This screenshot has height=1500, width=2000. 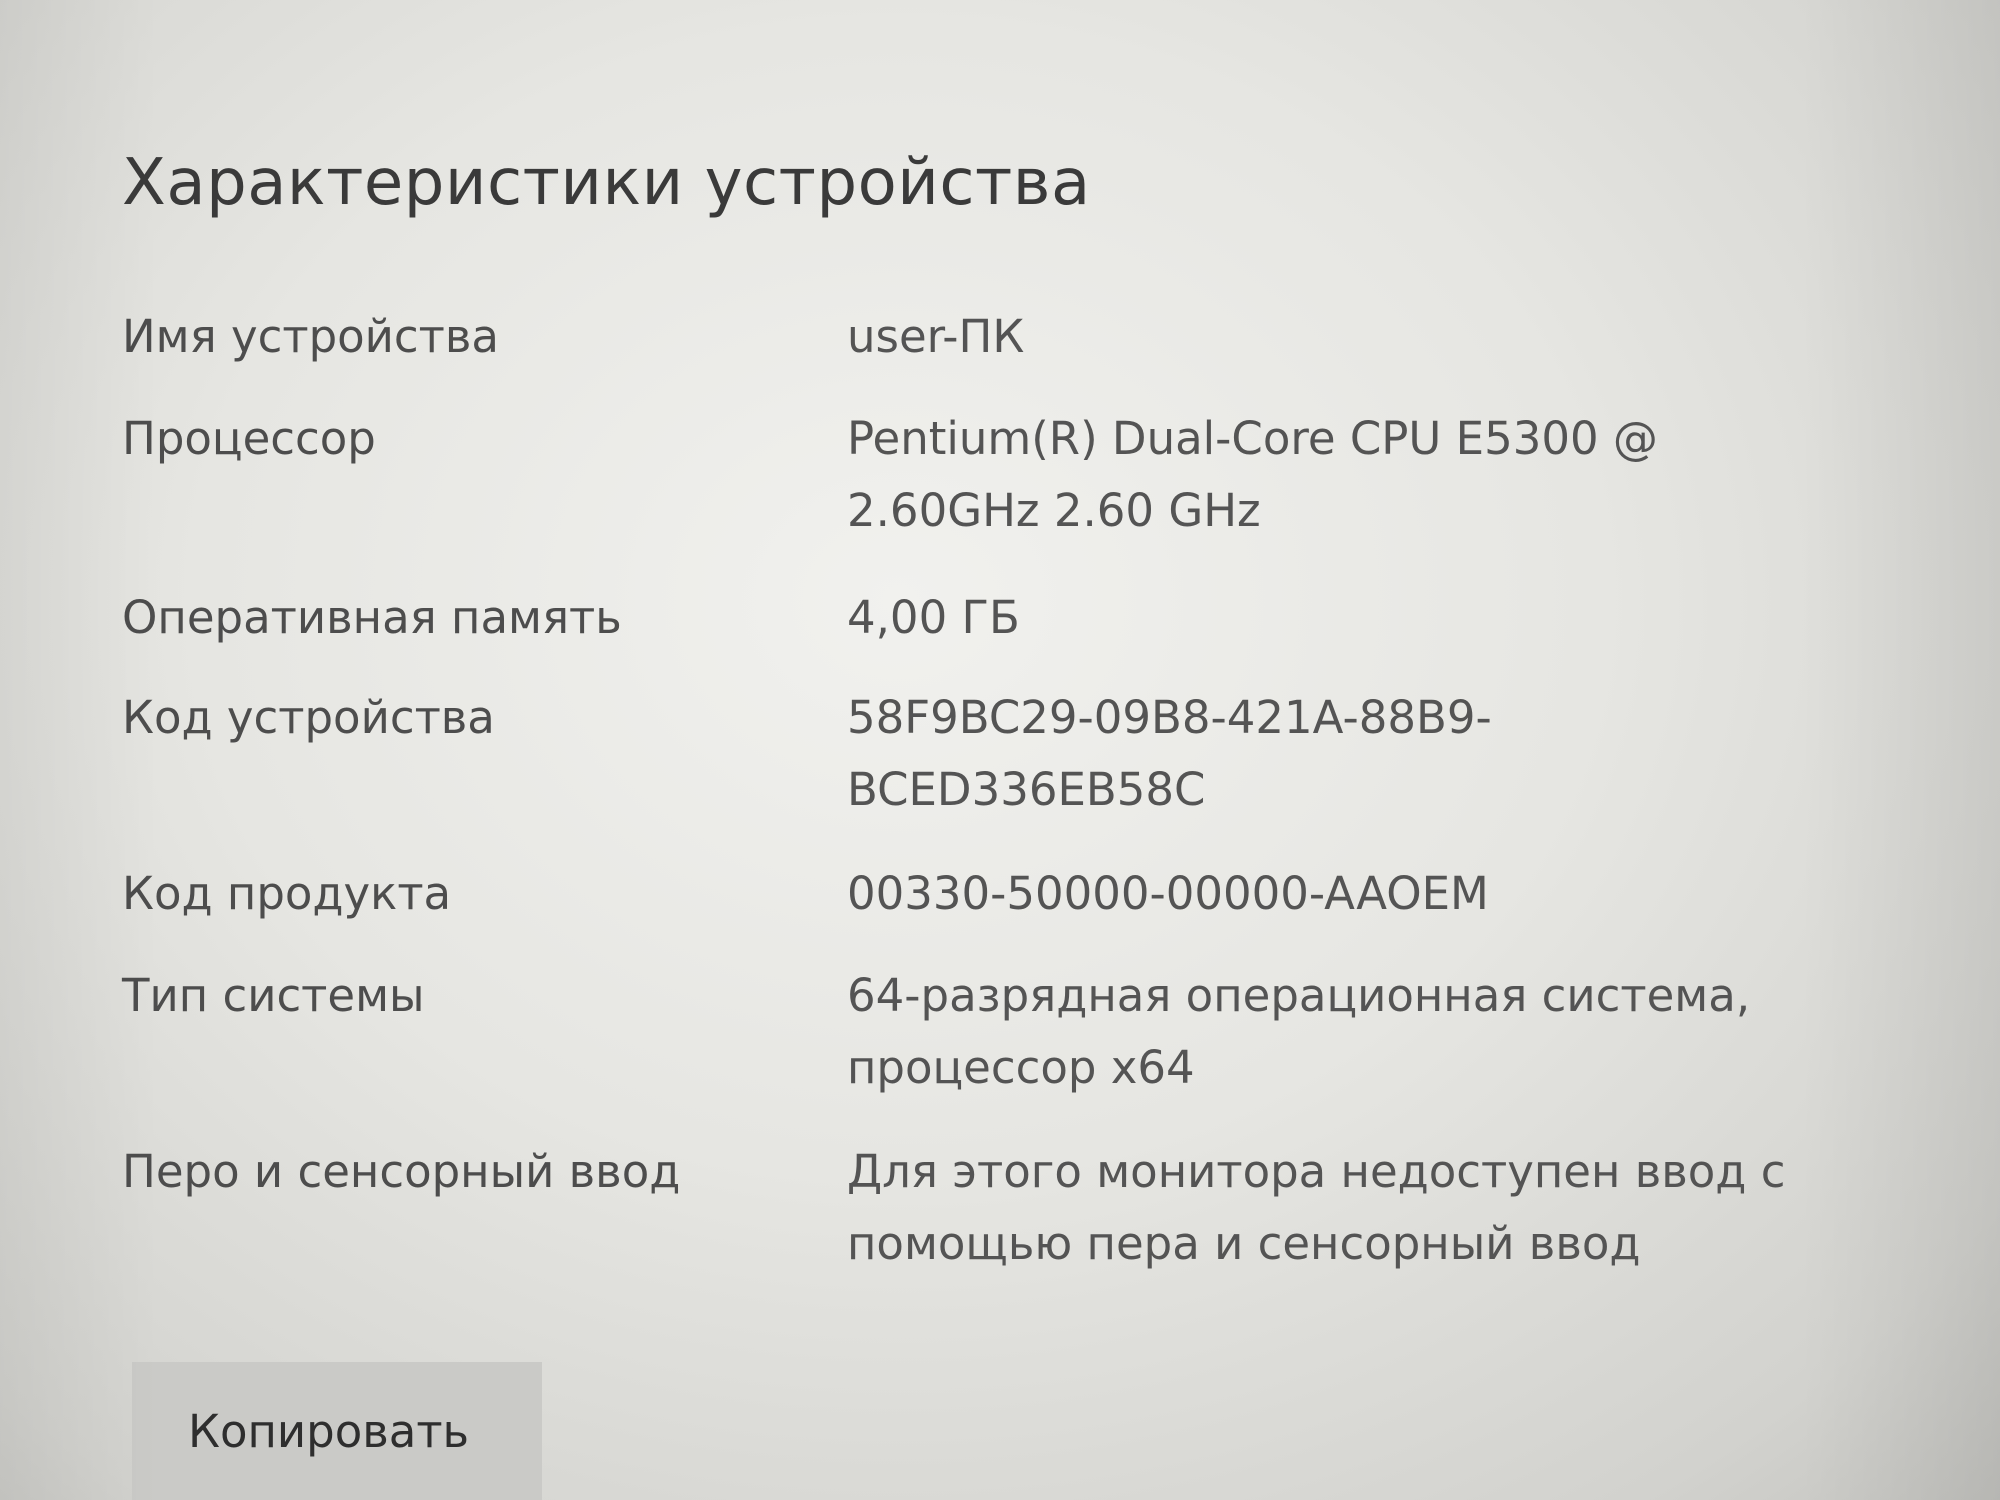 I want to click on spec-label: Имя устройства, so click(x=310, y=337).